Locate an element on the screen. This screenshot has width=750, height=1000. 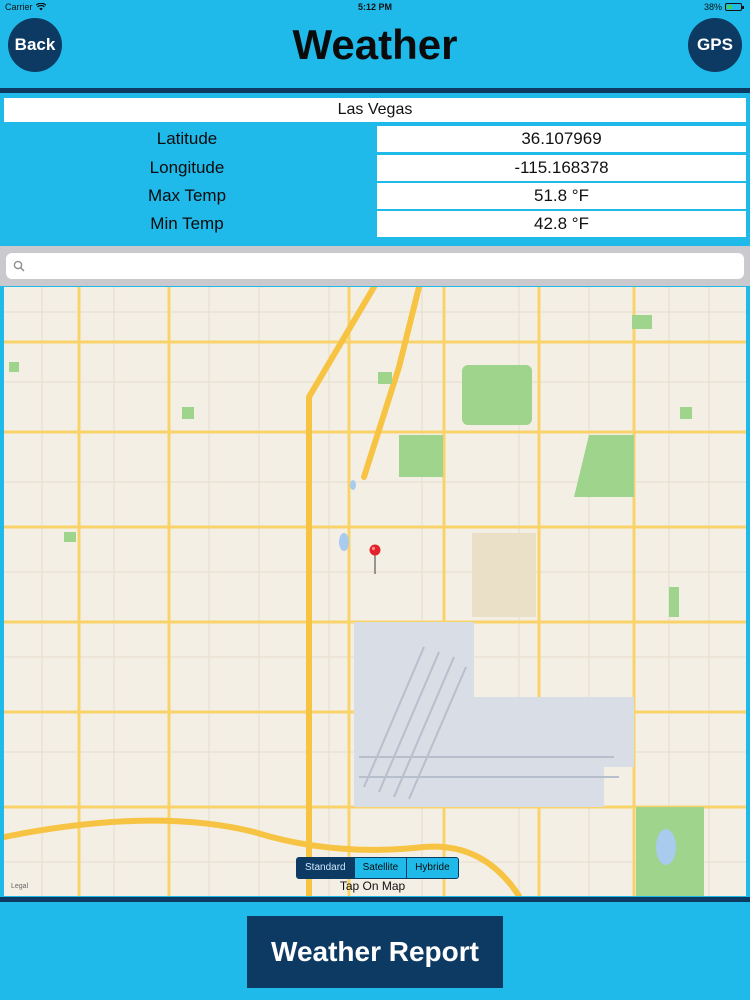
min-temp-label: Min Temp is located at coordinates (187, 223).